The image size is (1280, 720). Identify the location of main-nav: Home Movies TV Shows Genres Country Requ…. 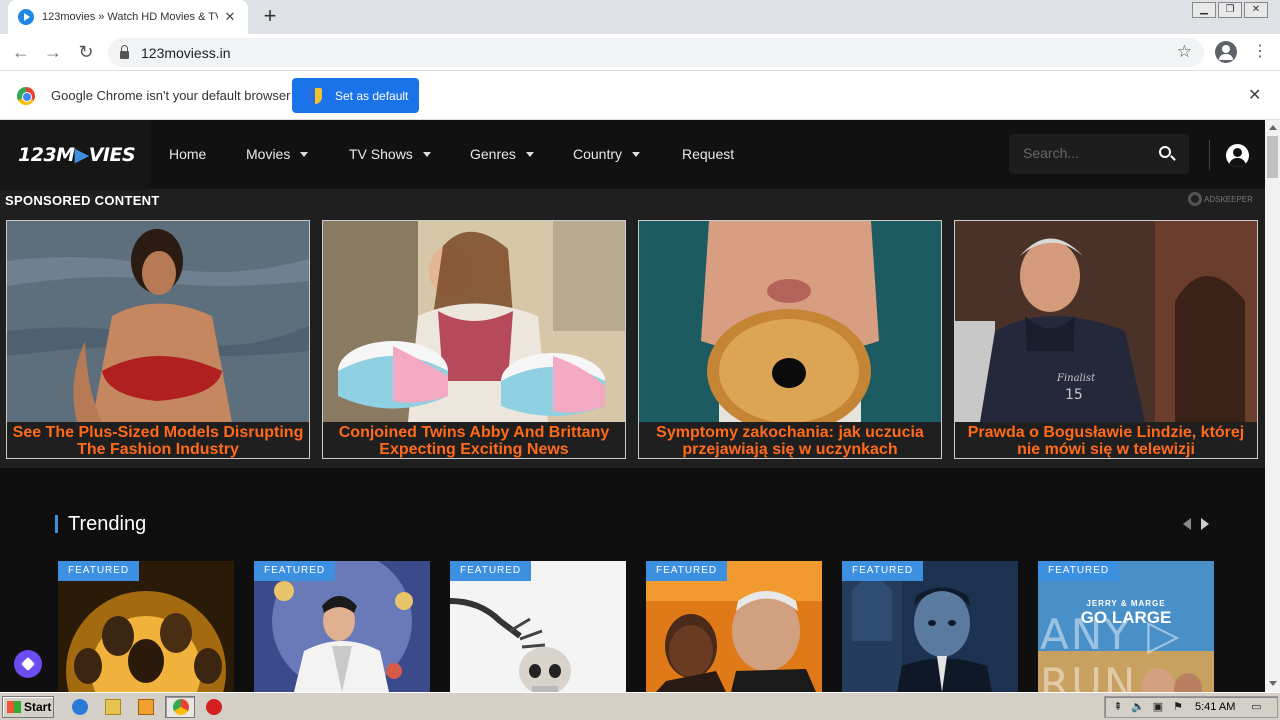
(451, 154).